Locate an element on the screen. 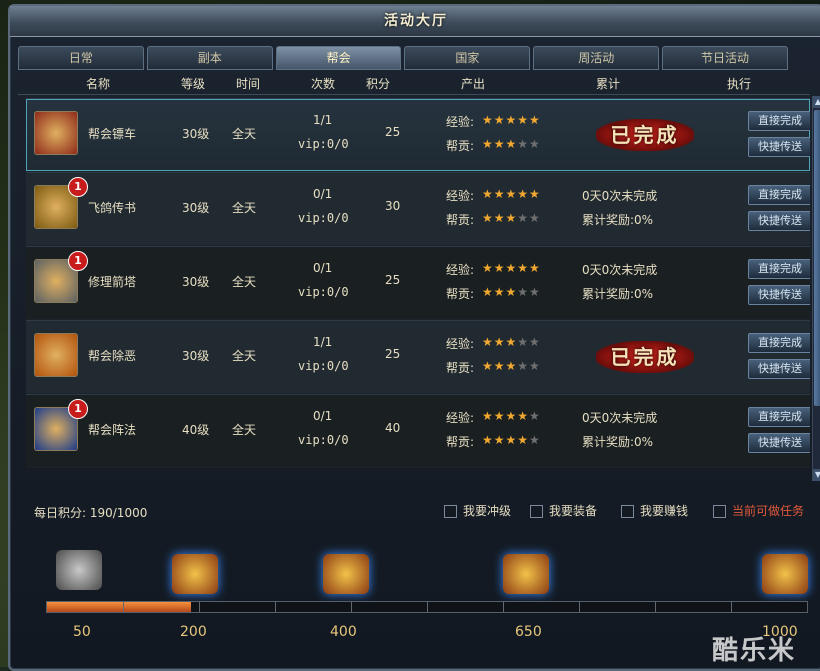 The height and width of the screenshot is (671, 820). tab-bar: 日常 副本 帮会 国家 周活动 节日活动 is located at coordinates (403, 58).